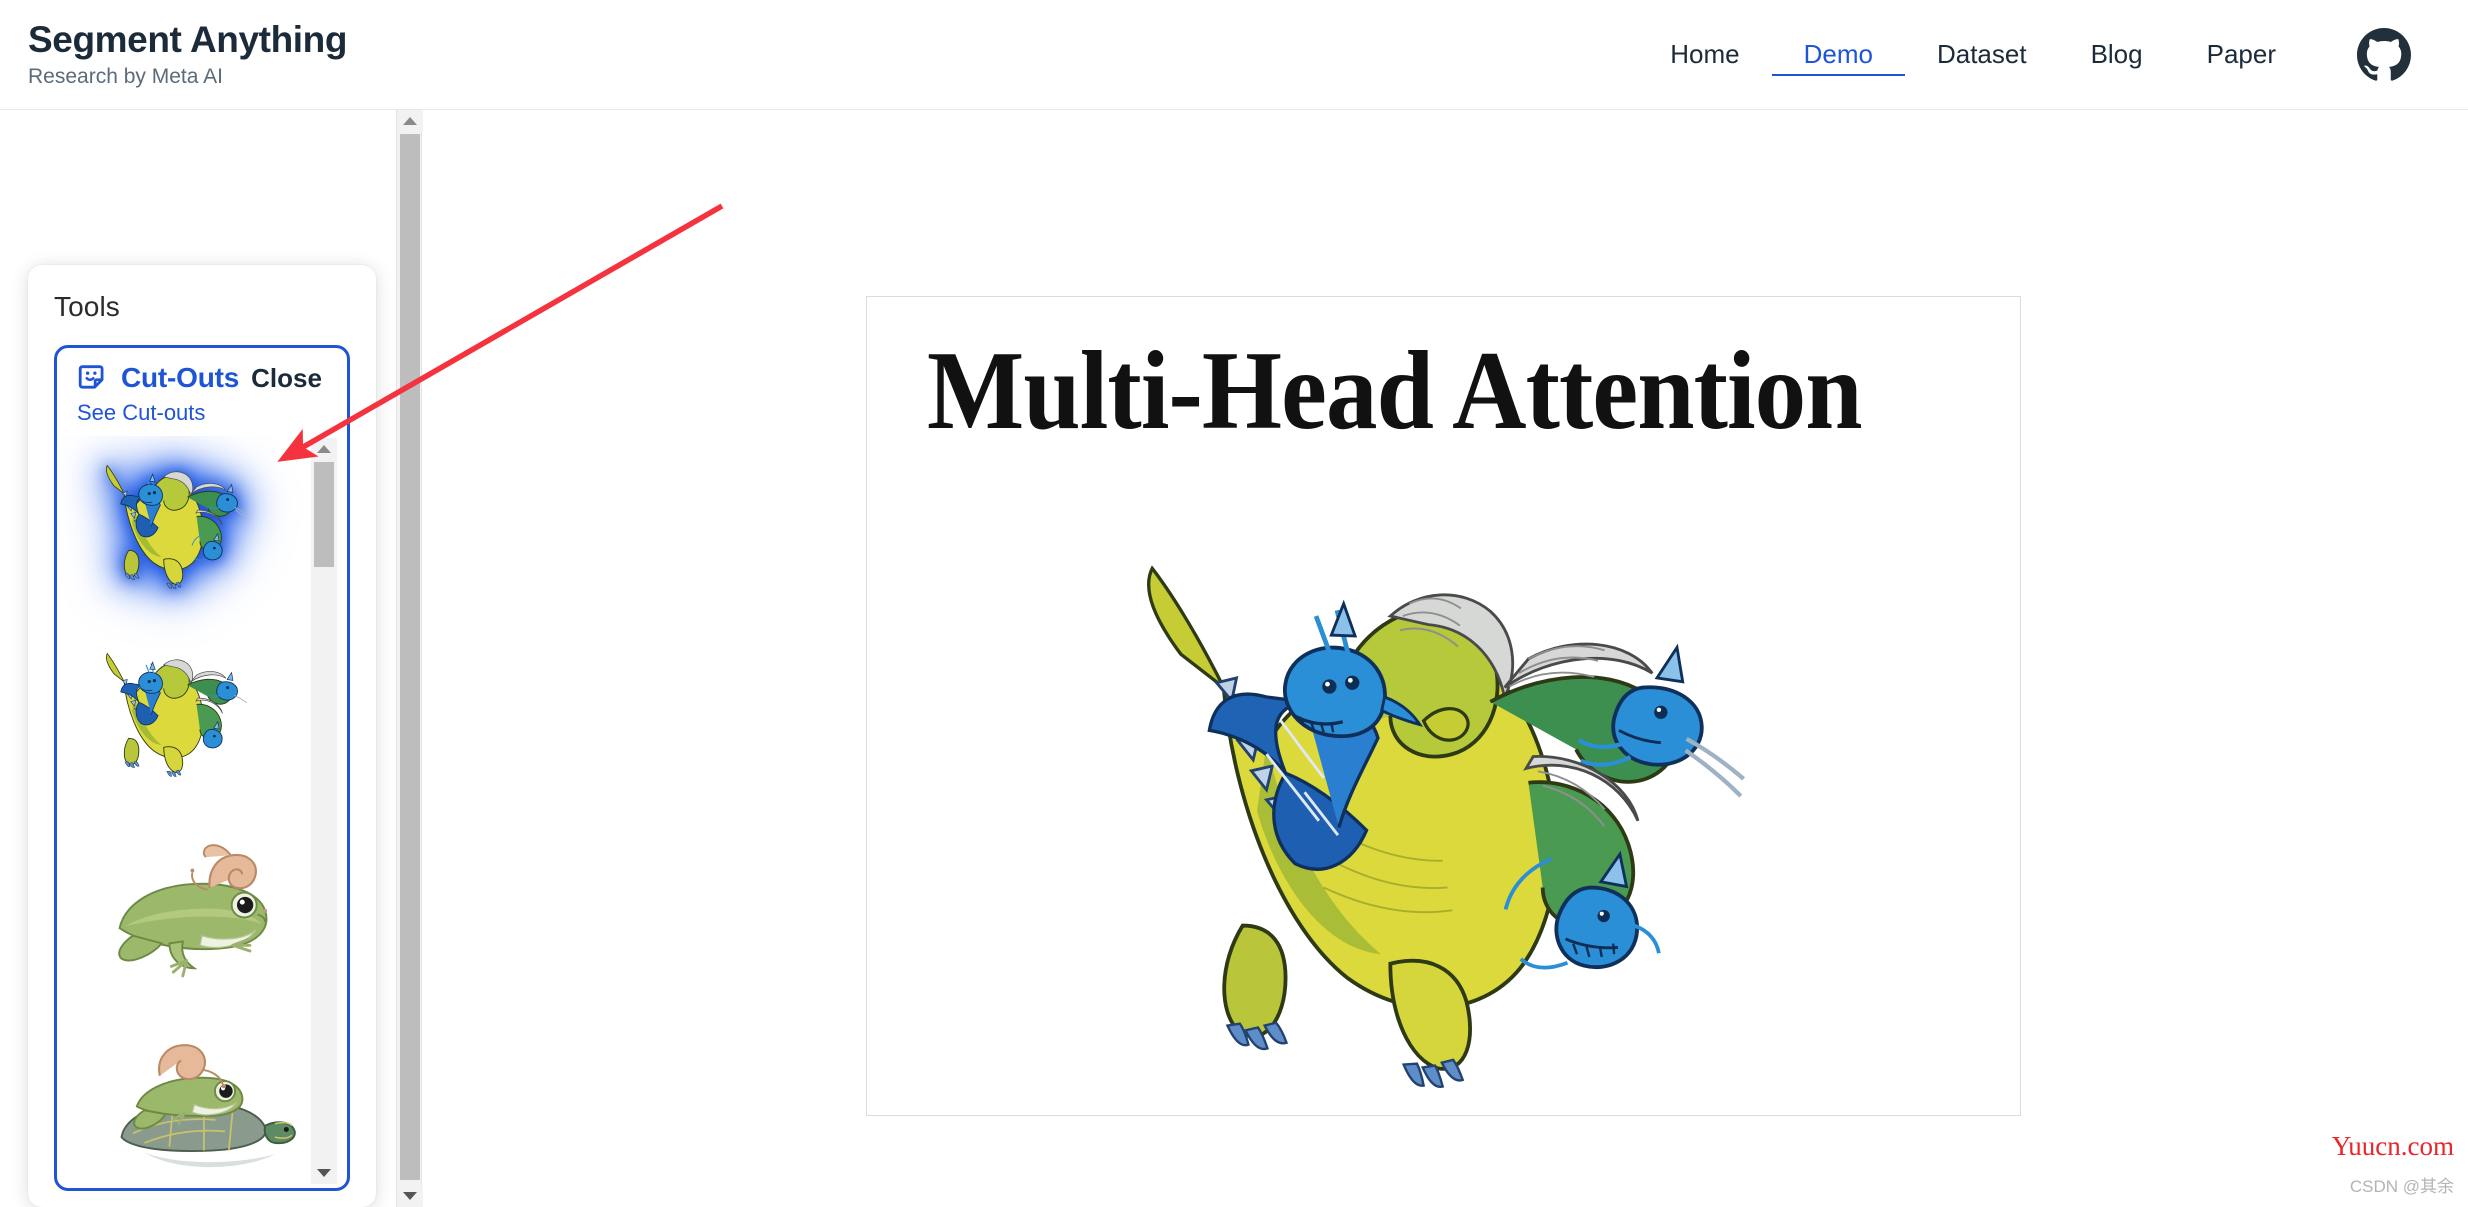 The image size is (2468, 1207). I want to click on page-scrollbar-down-arrow, so click(410, 1196).